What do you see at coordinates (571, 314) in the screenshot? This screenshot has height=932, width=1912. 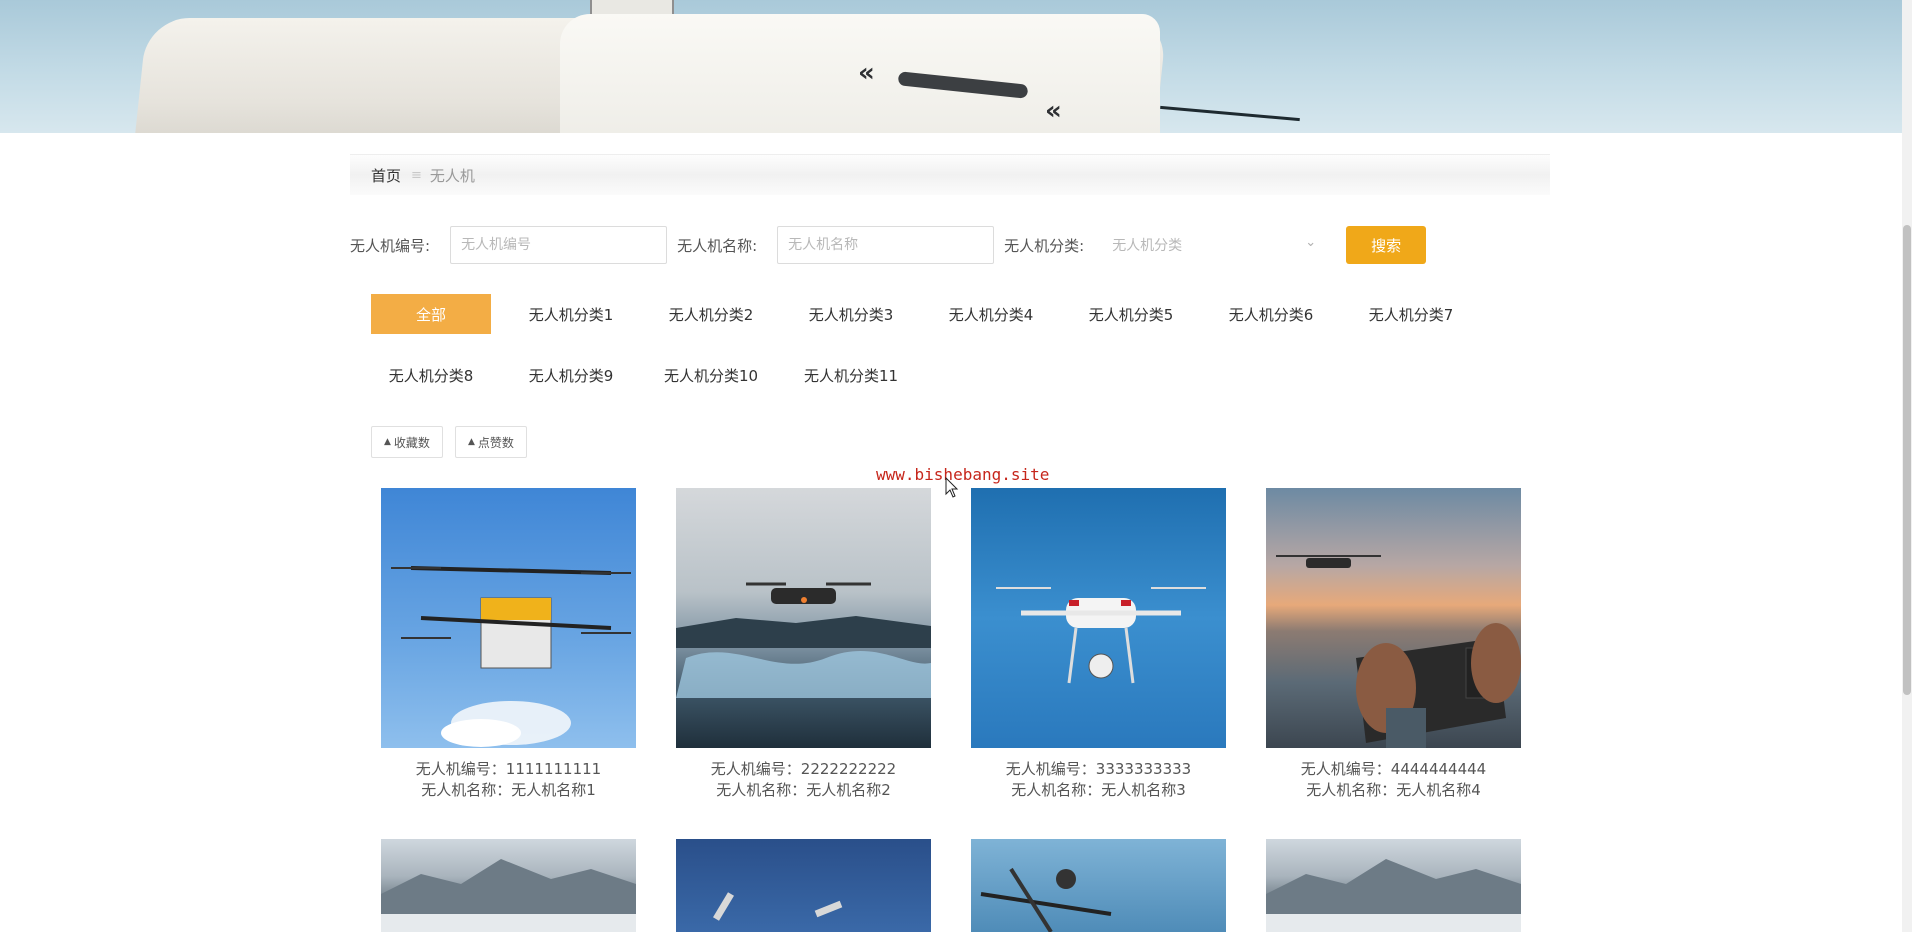 I see `category-tab: 无人机分类1` at bounding box center [571, 314].